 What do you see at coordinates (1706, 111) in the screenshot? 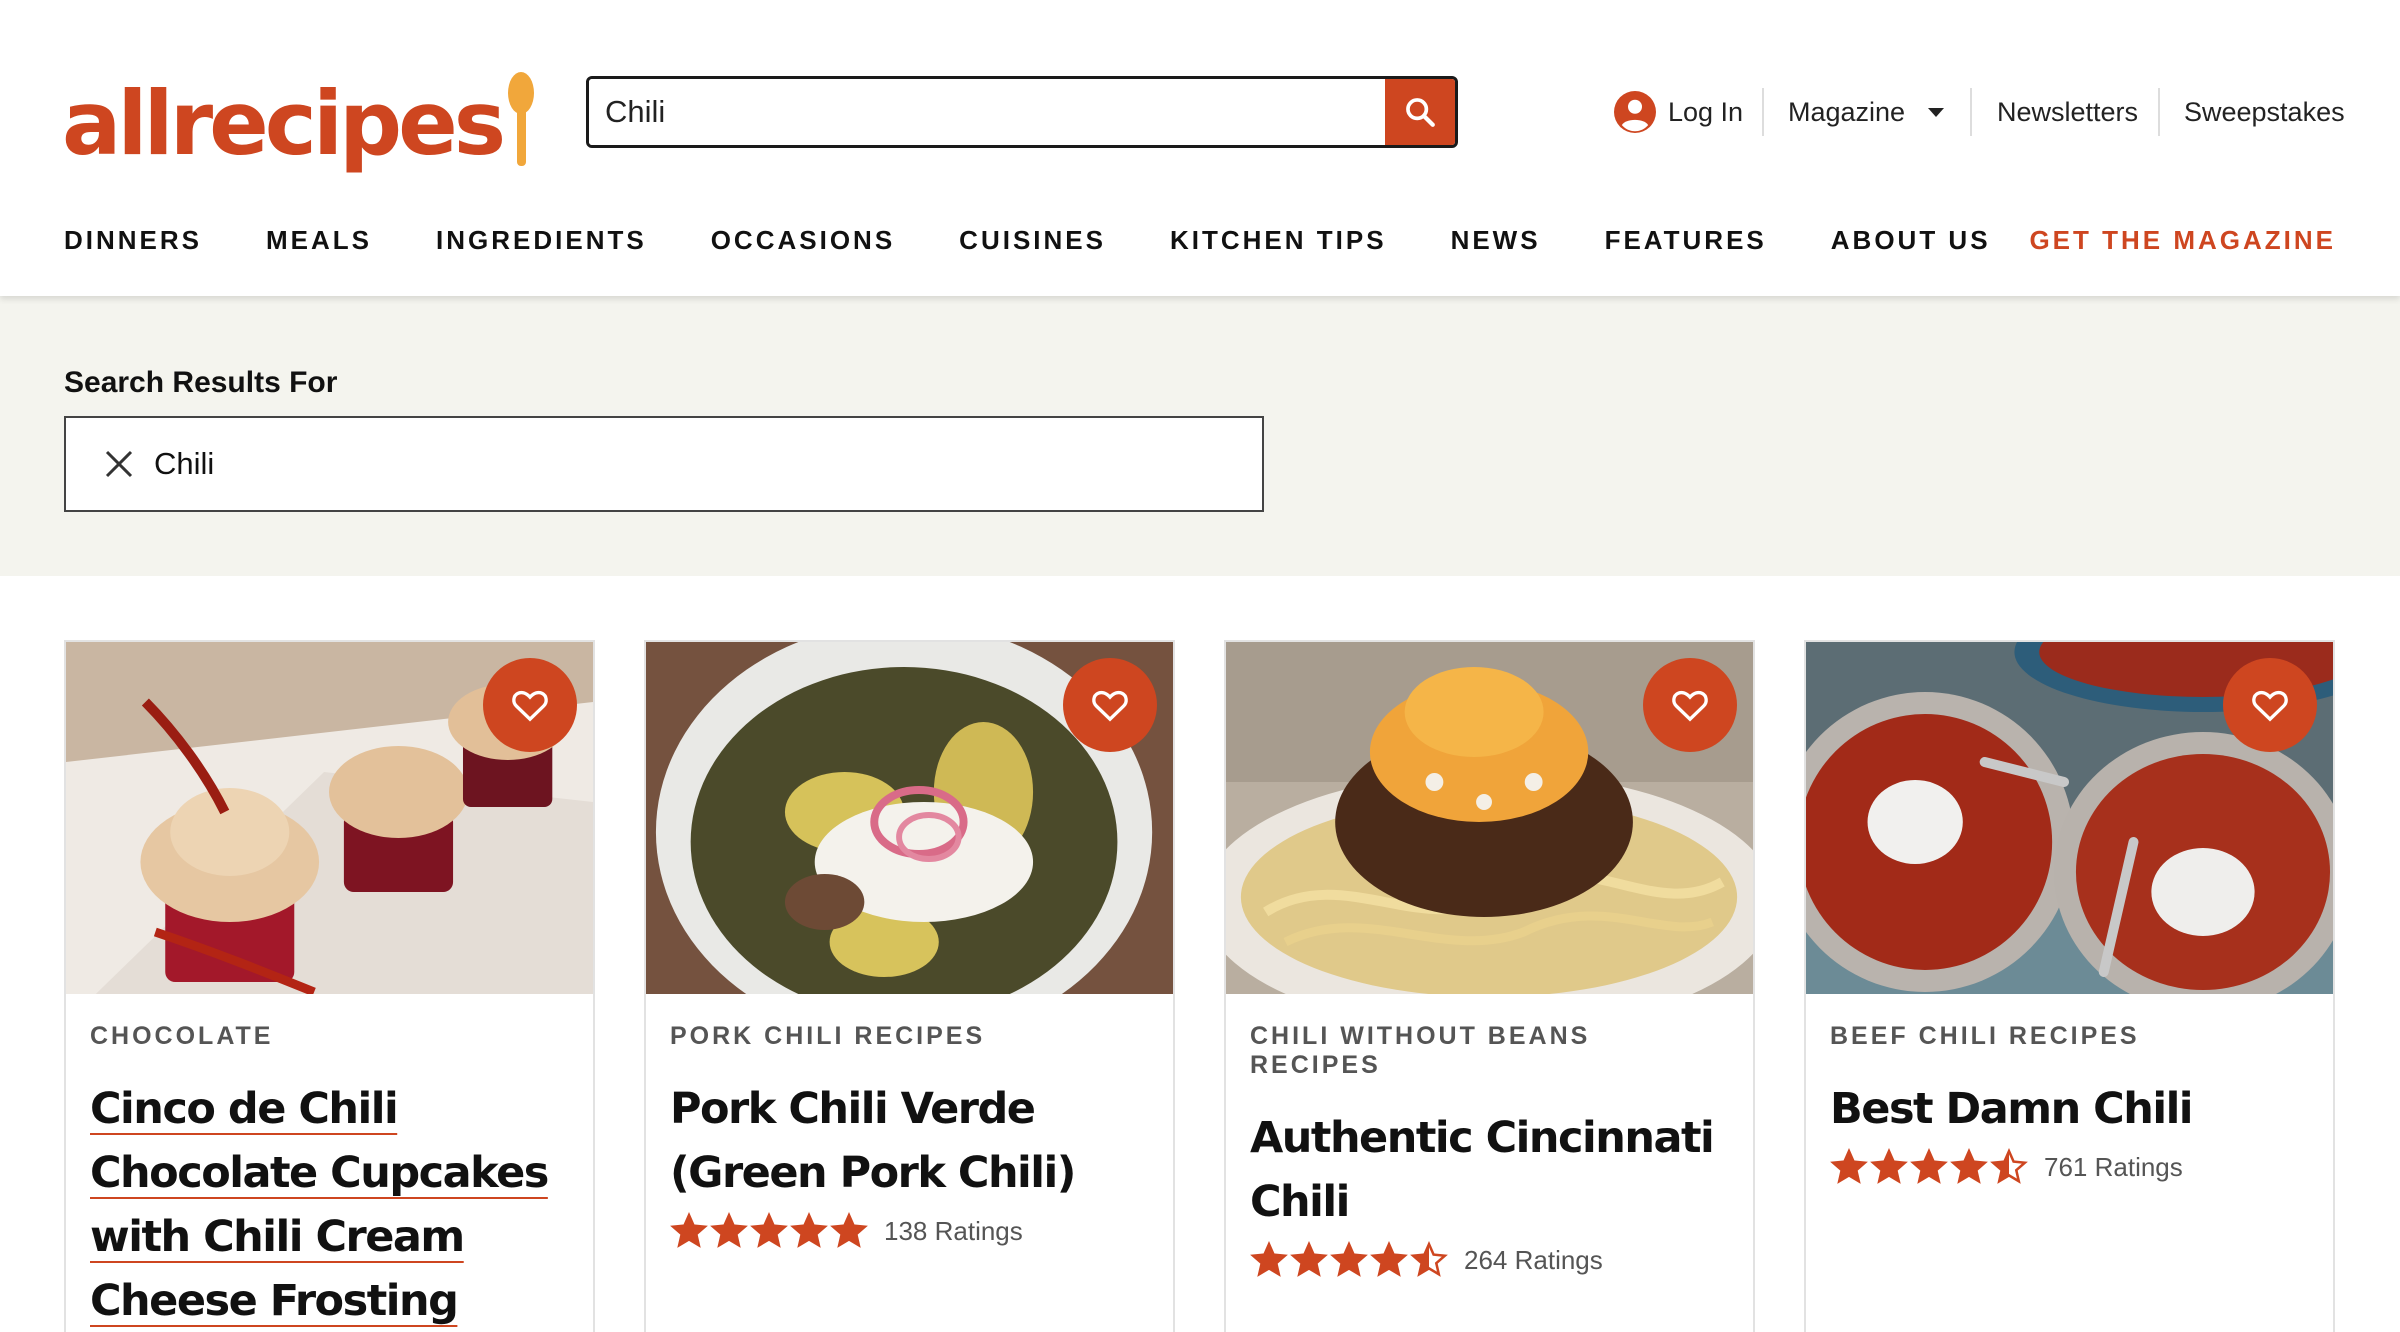
I see `login-label: Log In` at bounding box center [1706, 111].